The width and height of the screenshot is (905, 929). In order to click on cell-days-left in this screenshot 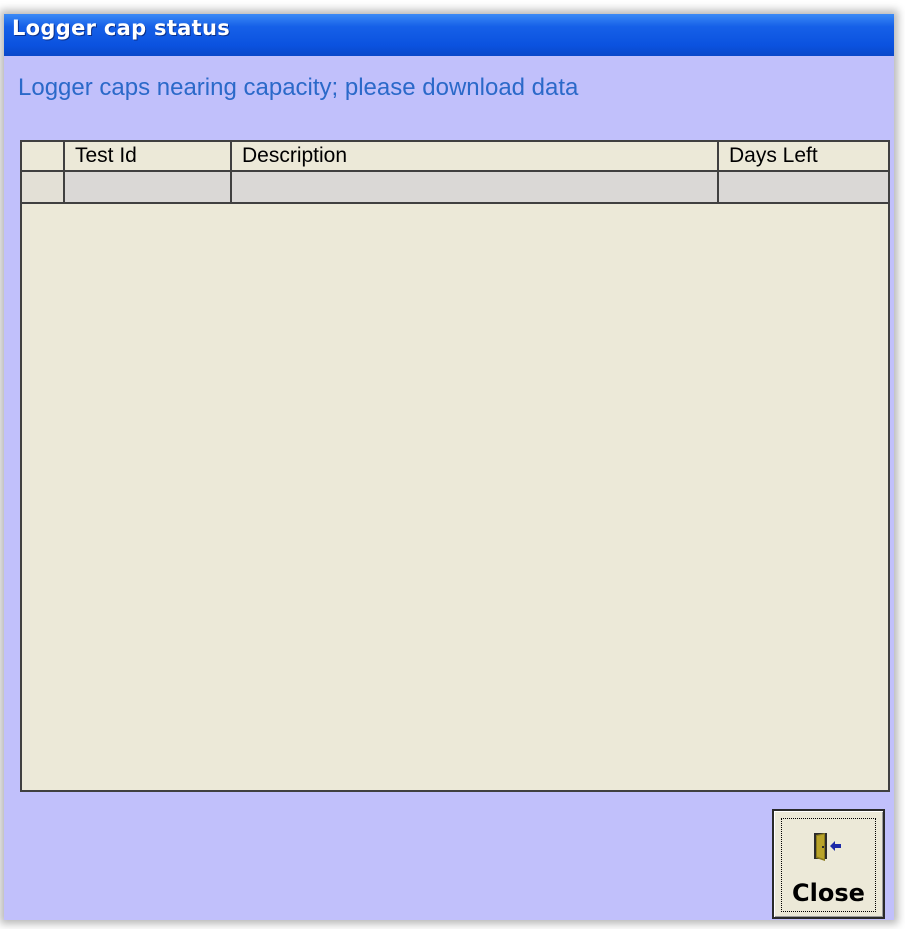, I will do `click(803, 187)`.